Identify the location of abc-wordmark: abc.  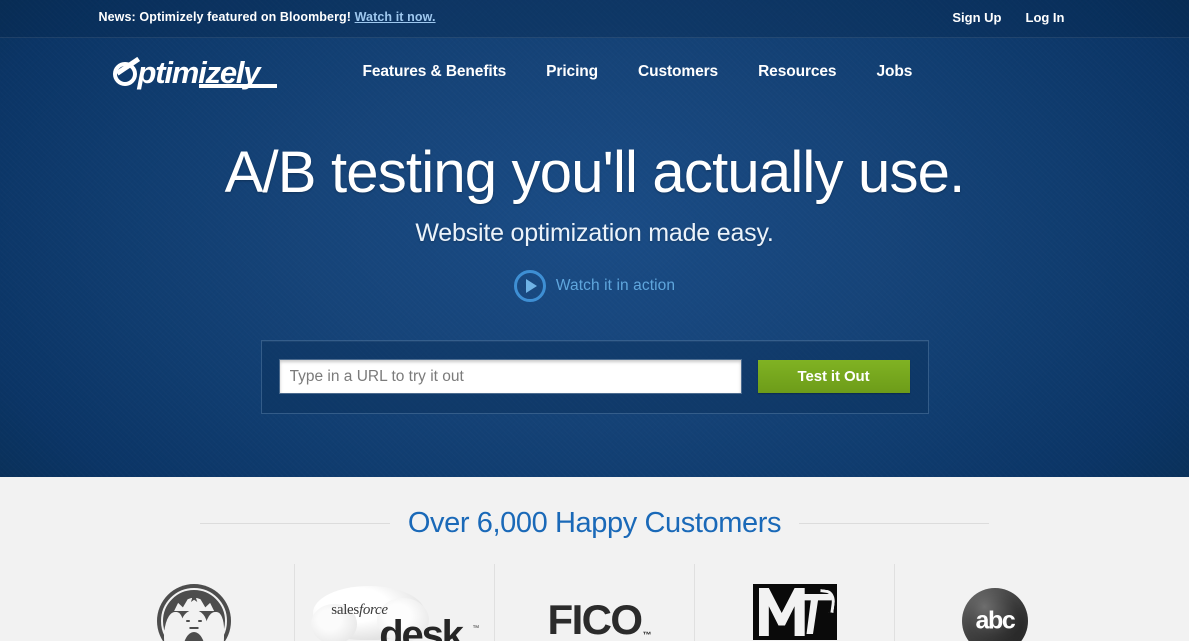
(995, 620).